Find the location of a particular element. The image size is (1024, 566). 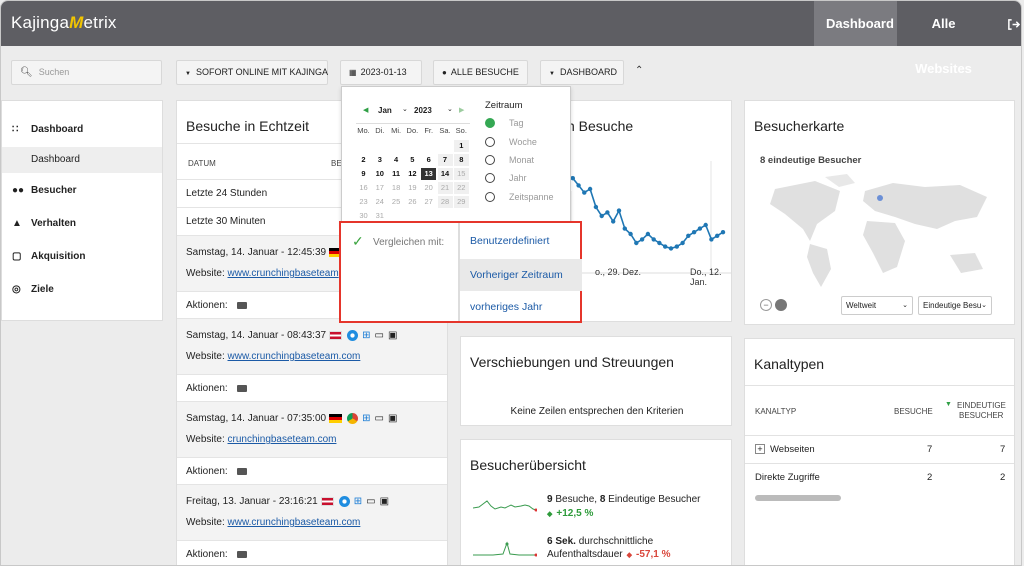

calendar-day: 2 is located at coordinates (363, 160).